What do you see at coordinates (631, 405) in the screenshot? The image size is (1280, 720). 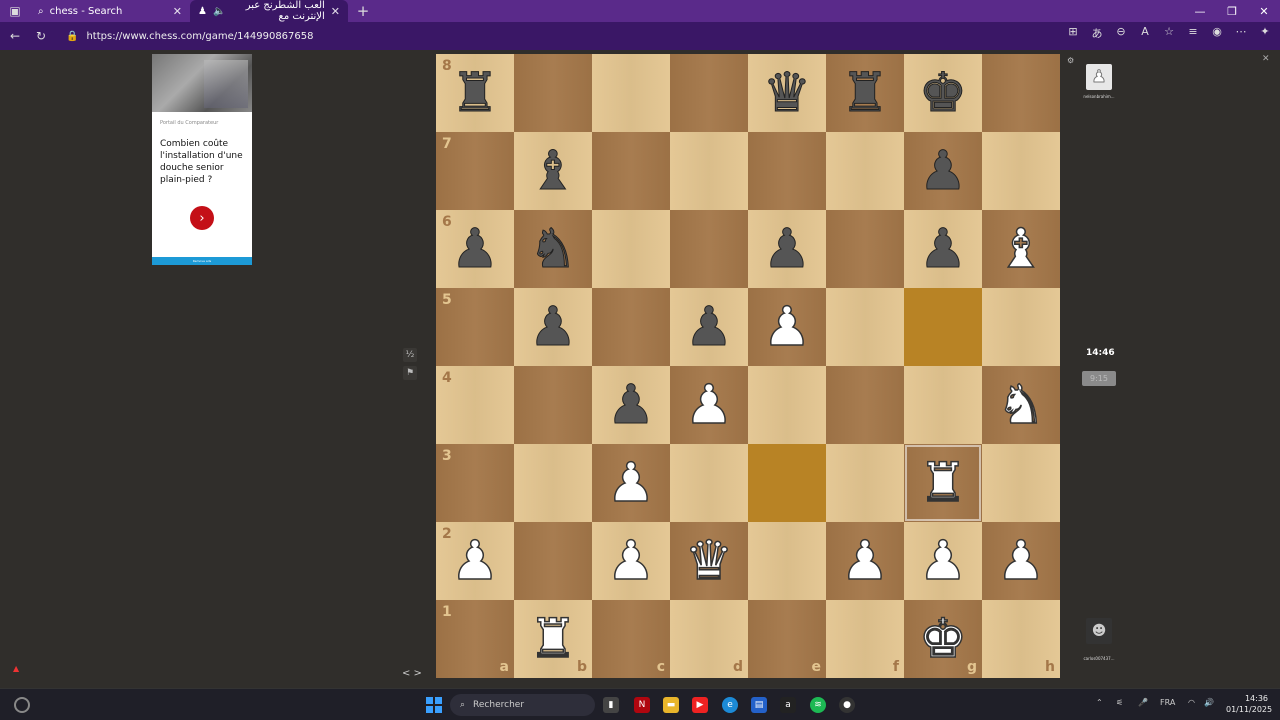 I see `square-c4: ♟` at bounding box center [631, 405].